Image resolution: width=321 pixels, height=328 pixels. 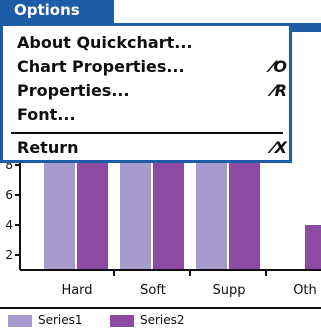 What do you see at coordinates (9, 195) in the screenshot?
I see `y-tick-label-6: 6` at bounding box center [9, 195].